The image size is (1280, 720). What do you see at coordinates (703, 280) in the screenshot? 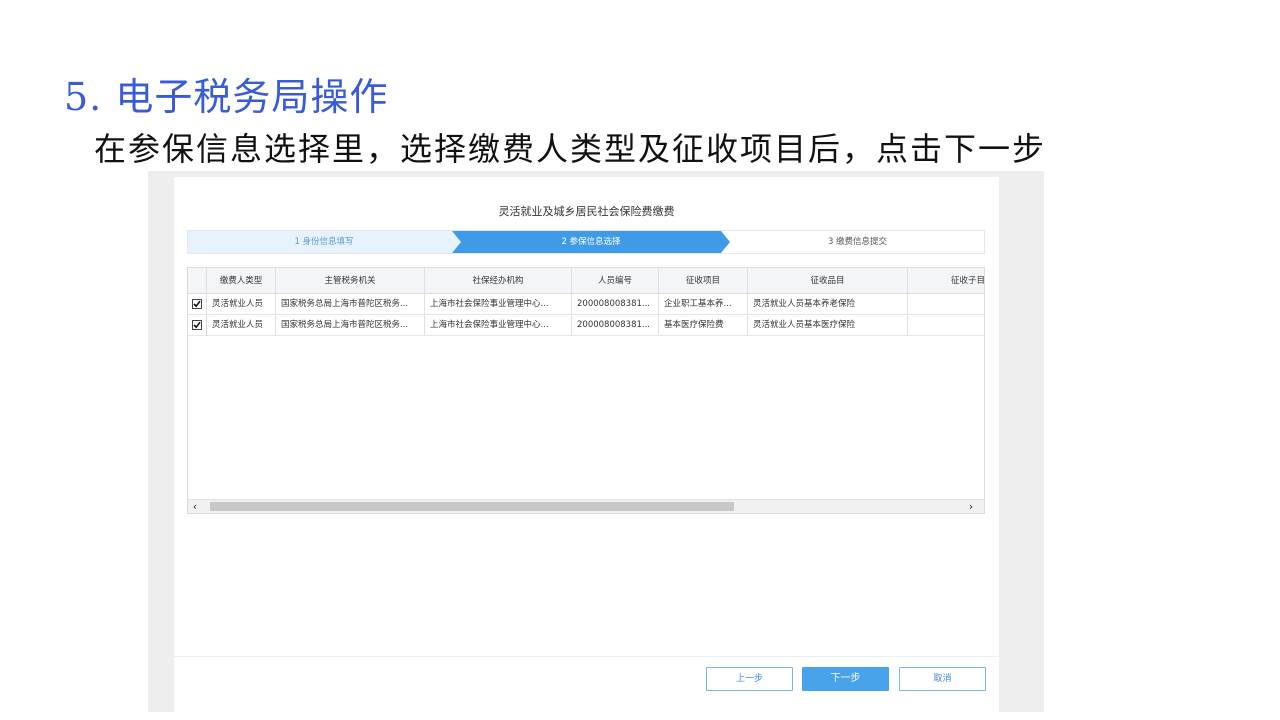
I see `column-header: 征收项目` at bounding box center [703, 280].